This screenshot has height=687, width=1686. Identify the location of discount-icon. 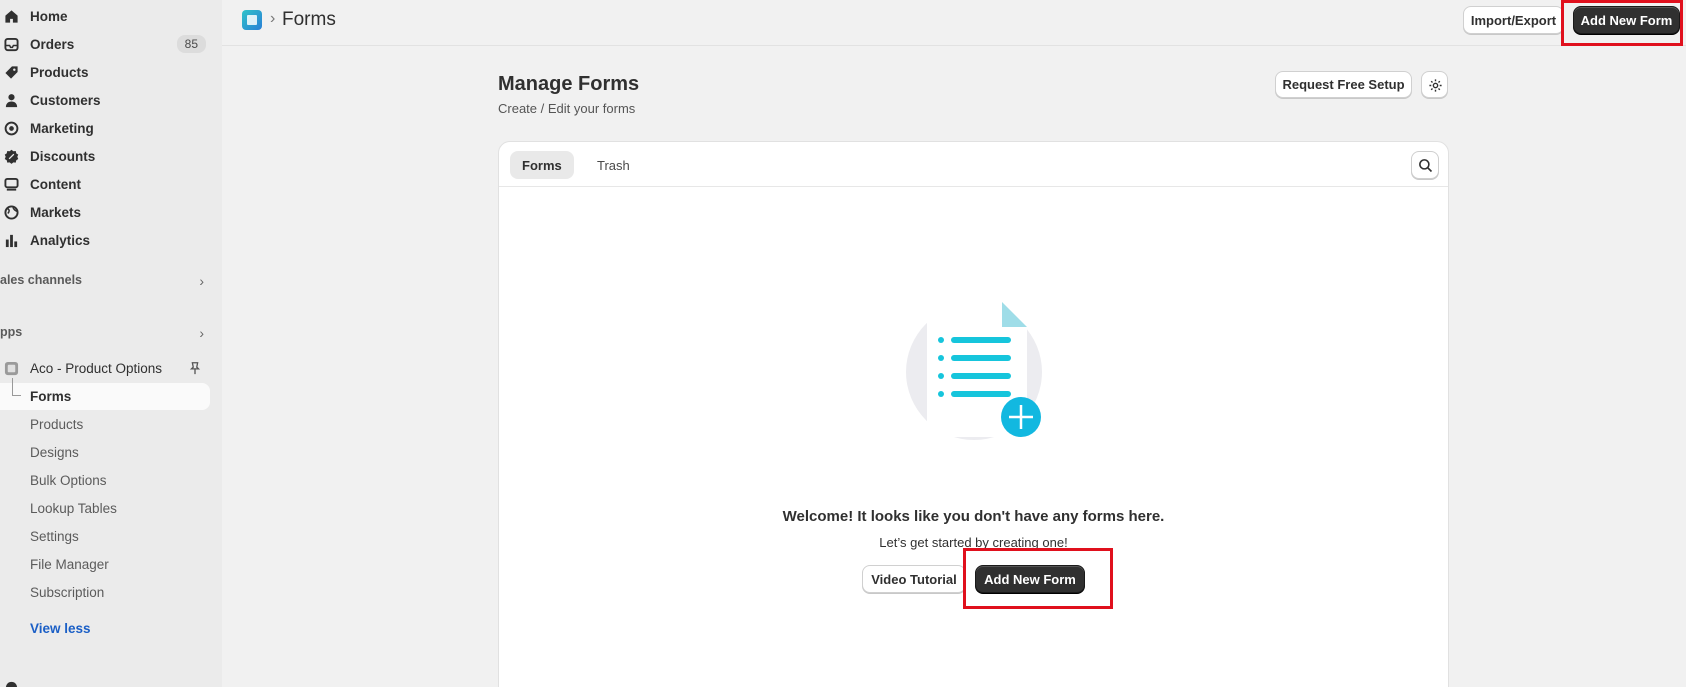
(11, 156).